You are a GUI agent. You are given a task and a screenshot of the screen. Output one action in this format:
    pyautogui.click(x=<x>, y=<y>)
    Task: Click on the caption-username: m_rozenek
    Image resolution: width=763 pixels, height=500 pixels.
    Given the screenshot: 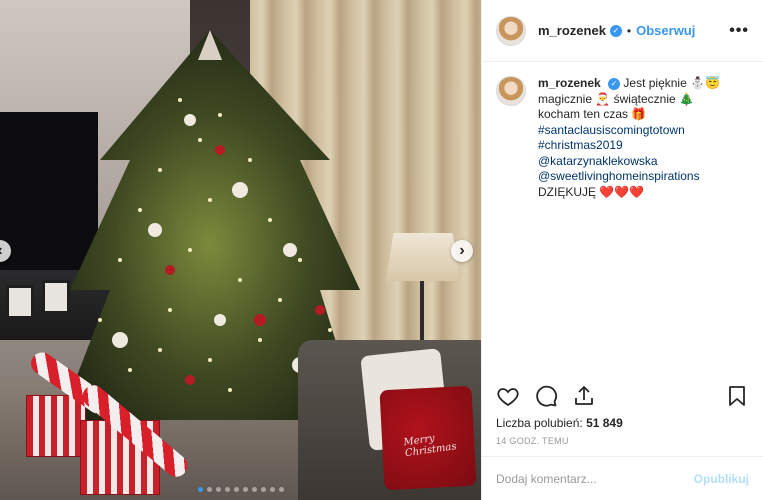 What is the action you would take?
    pyautogui.click(x=569, y=83)
    